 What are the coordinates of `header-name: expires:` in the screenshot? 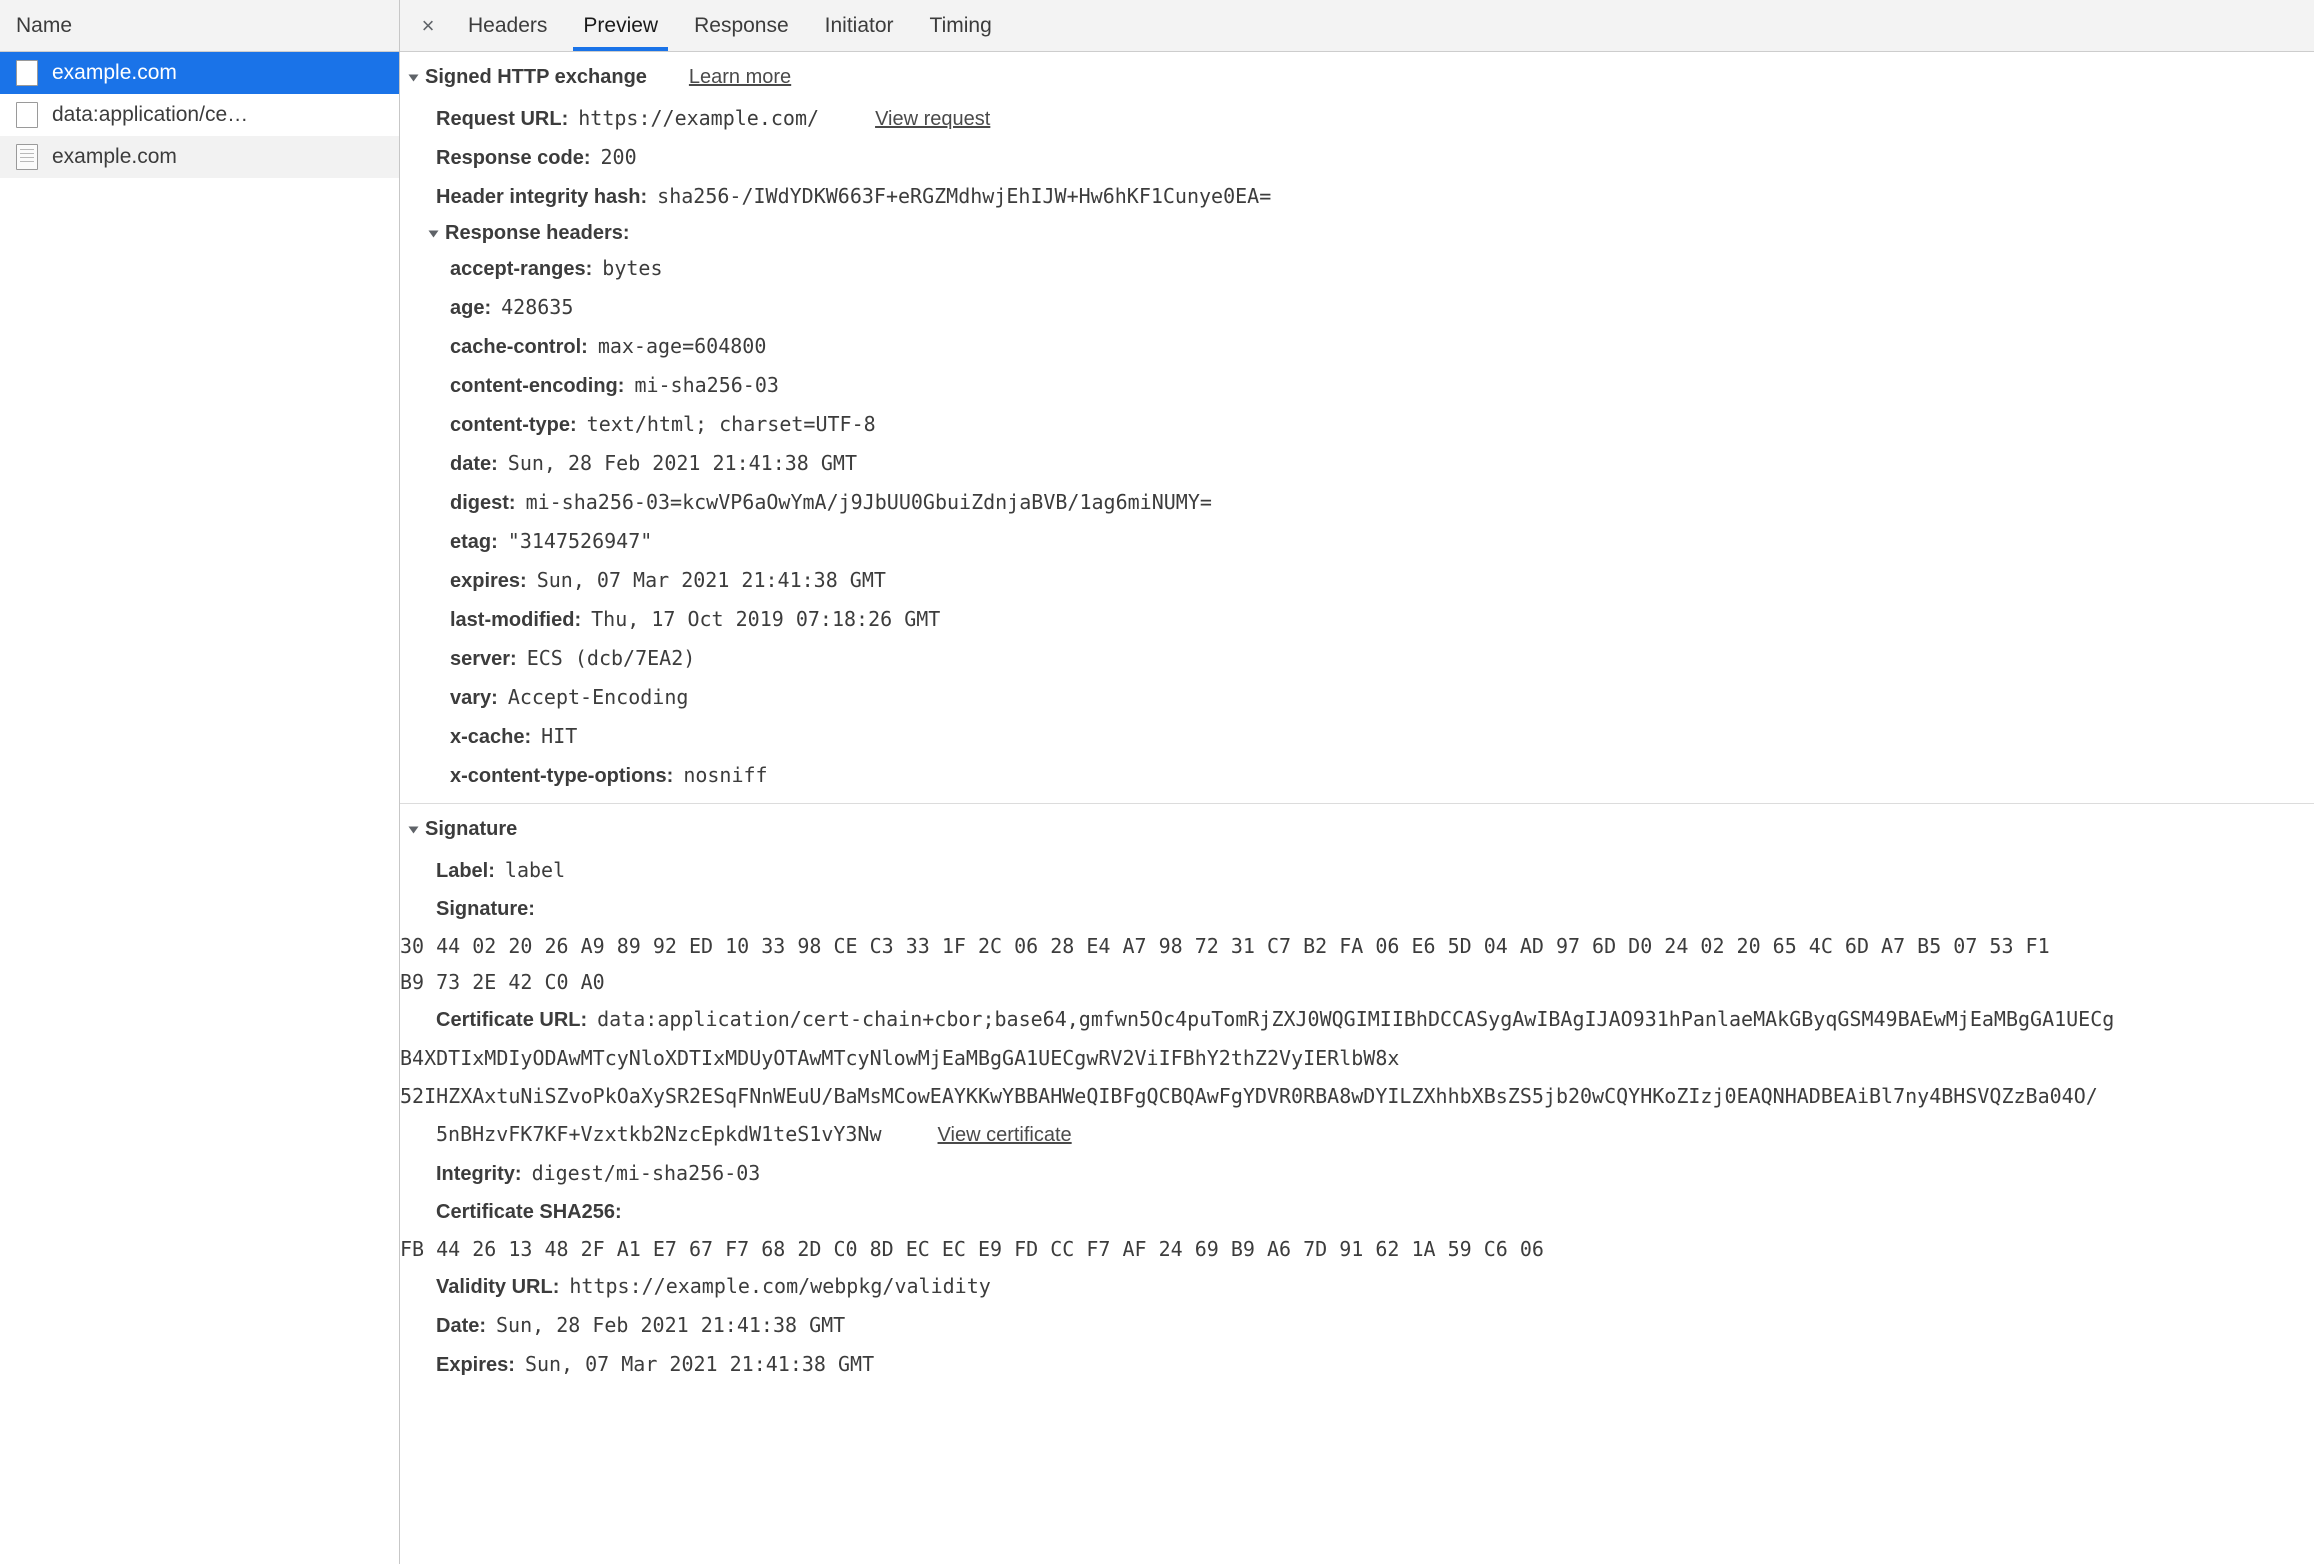 It's located at (488, 581).